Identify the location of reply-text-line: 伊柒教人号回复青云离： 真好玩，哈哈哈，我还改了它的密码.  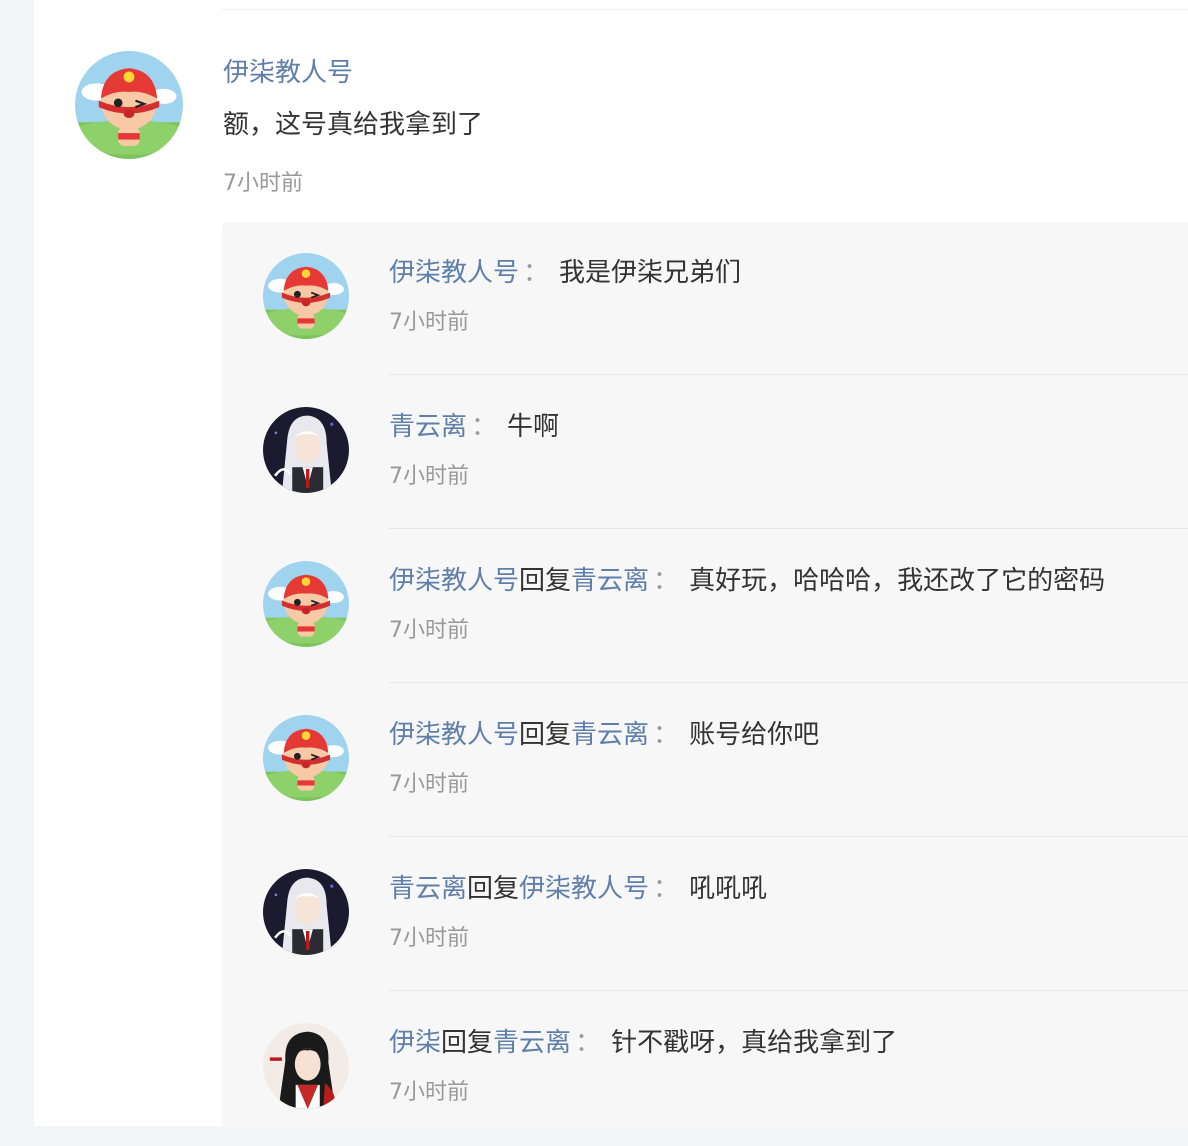
(747, 581).